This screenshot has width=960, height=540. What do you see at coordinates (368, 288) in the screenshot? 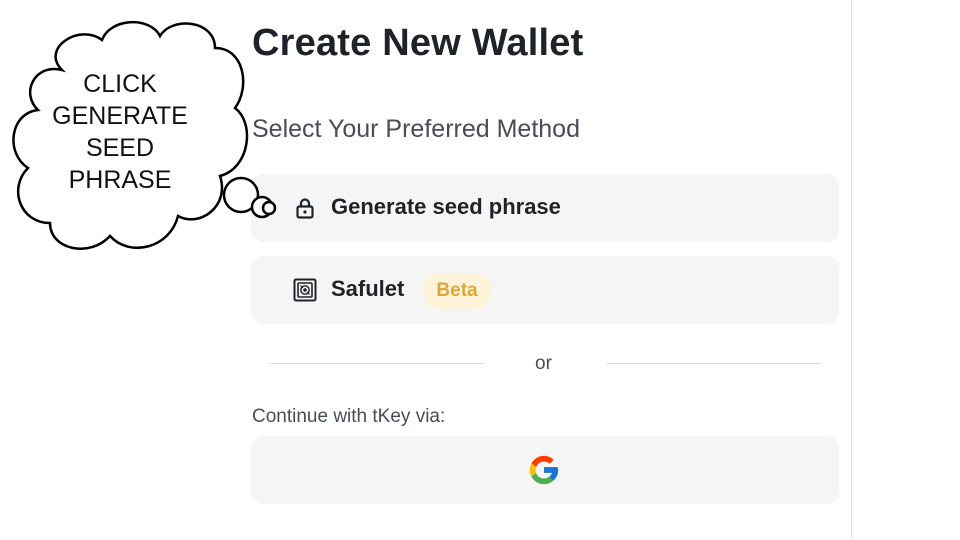
I see `safulet-label: Safulet` at bounding box center [368, 288].